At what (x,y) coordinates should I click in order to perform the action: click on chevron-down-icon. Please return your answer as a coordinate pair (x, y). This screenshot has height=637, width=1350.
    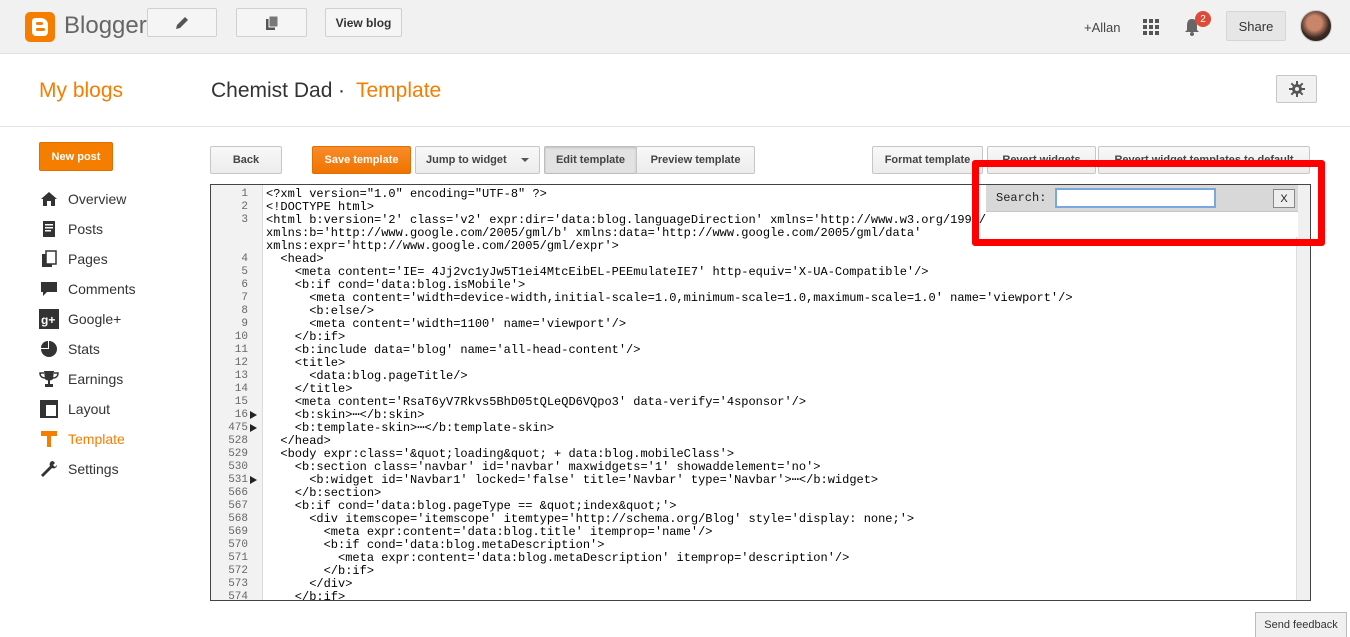
    Looking at the image, I should click on (525, 160).